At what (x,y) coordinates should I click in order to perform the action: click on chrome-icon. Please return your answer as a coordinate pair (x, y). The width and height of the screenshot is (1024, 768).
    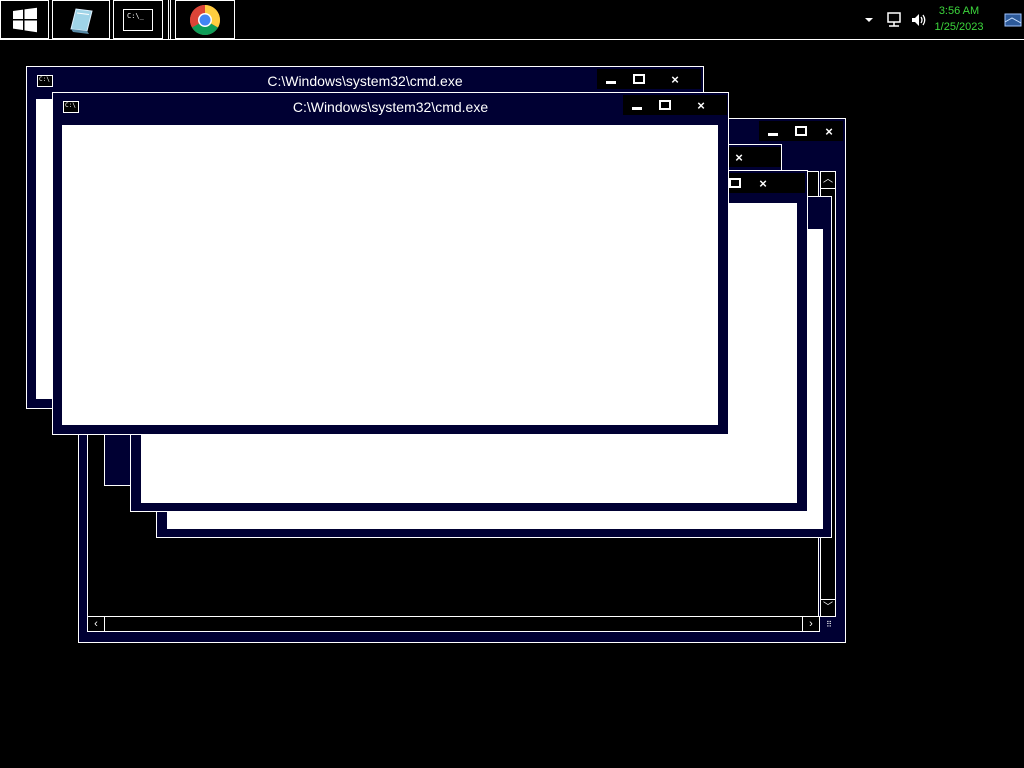
    Looking at the image, I should click on (205, 19).